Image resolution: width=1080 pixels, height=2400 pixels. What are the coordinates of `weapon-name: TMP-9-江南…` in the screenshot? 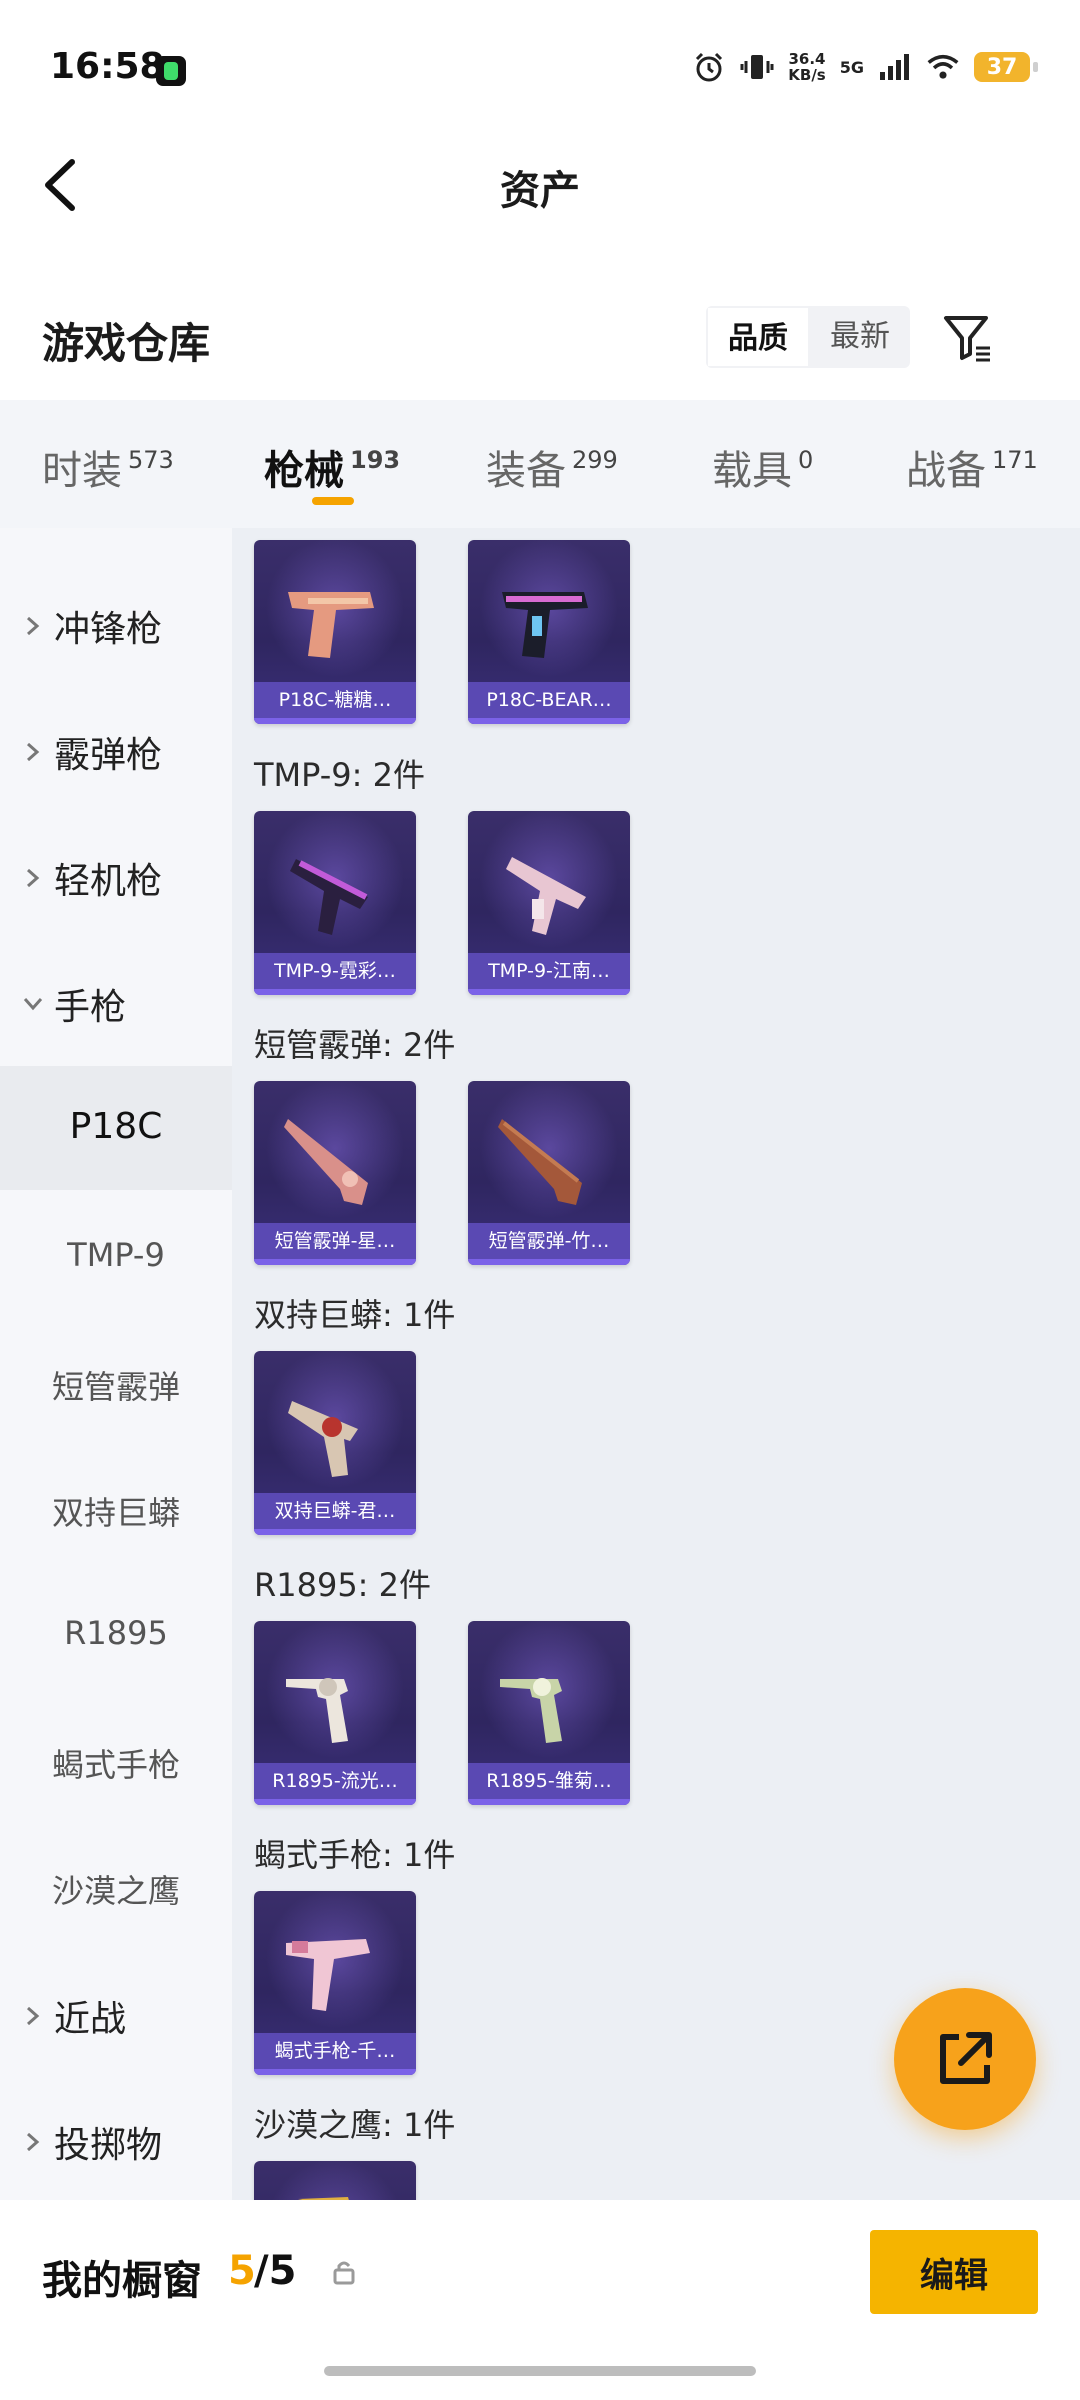 It's located at (549, 971).